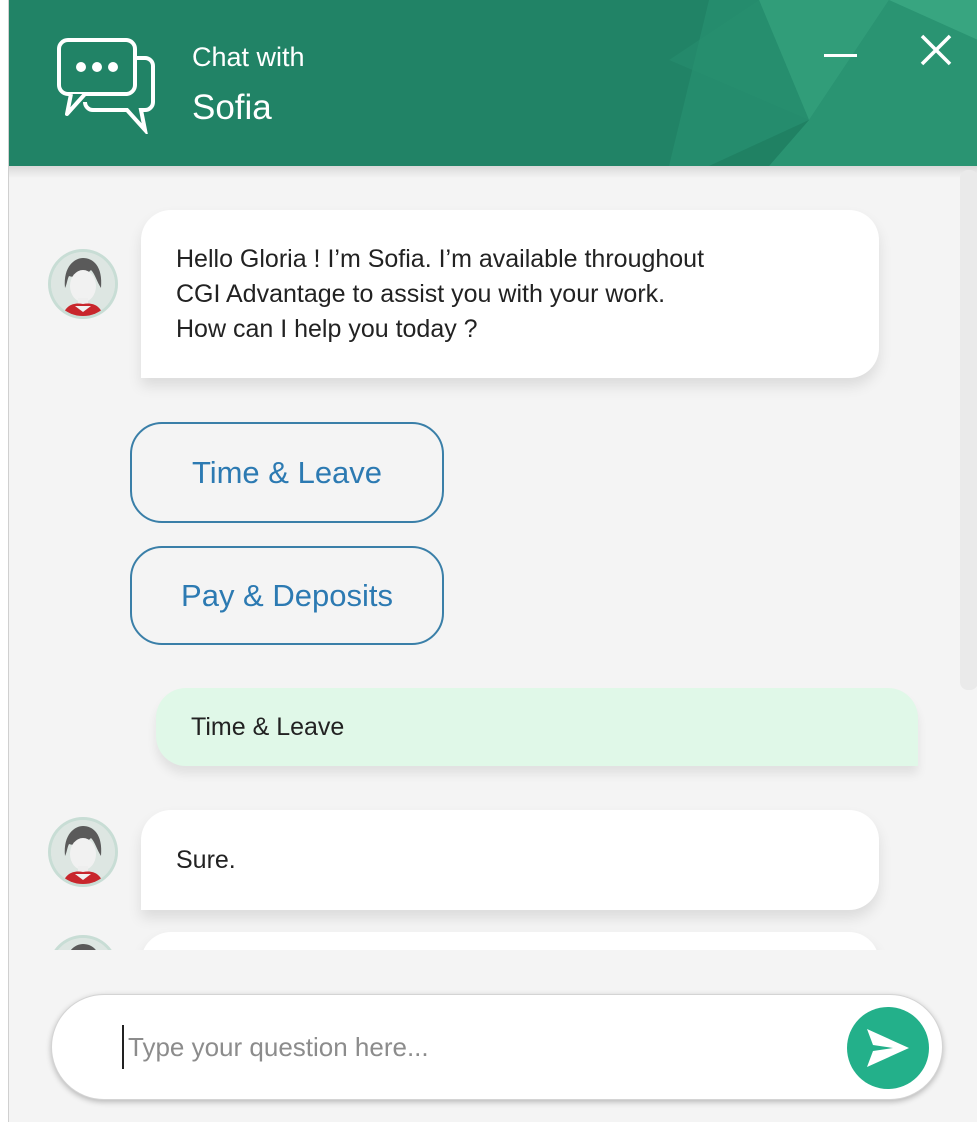  I want to click on user-message-bubble: Time & Leave, so click(537, 727).